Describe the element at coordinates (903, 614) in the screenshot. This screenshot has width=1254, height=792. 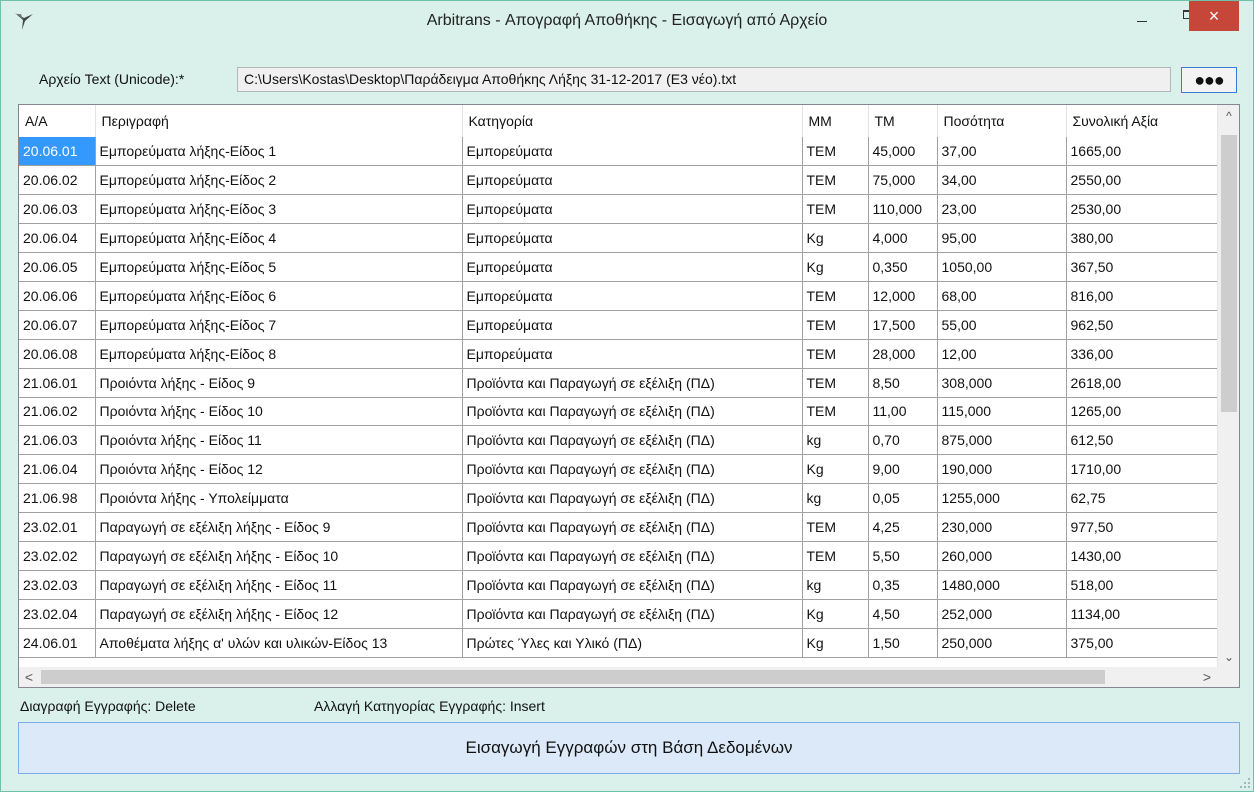
I see `cell-unit-price: 4,50` at that location.